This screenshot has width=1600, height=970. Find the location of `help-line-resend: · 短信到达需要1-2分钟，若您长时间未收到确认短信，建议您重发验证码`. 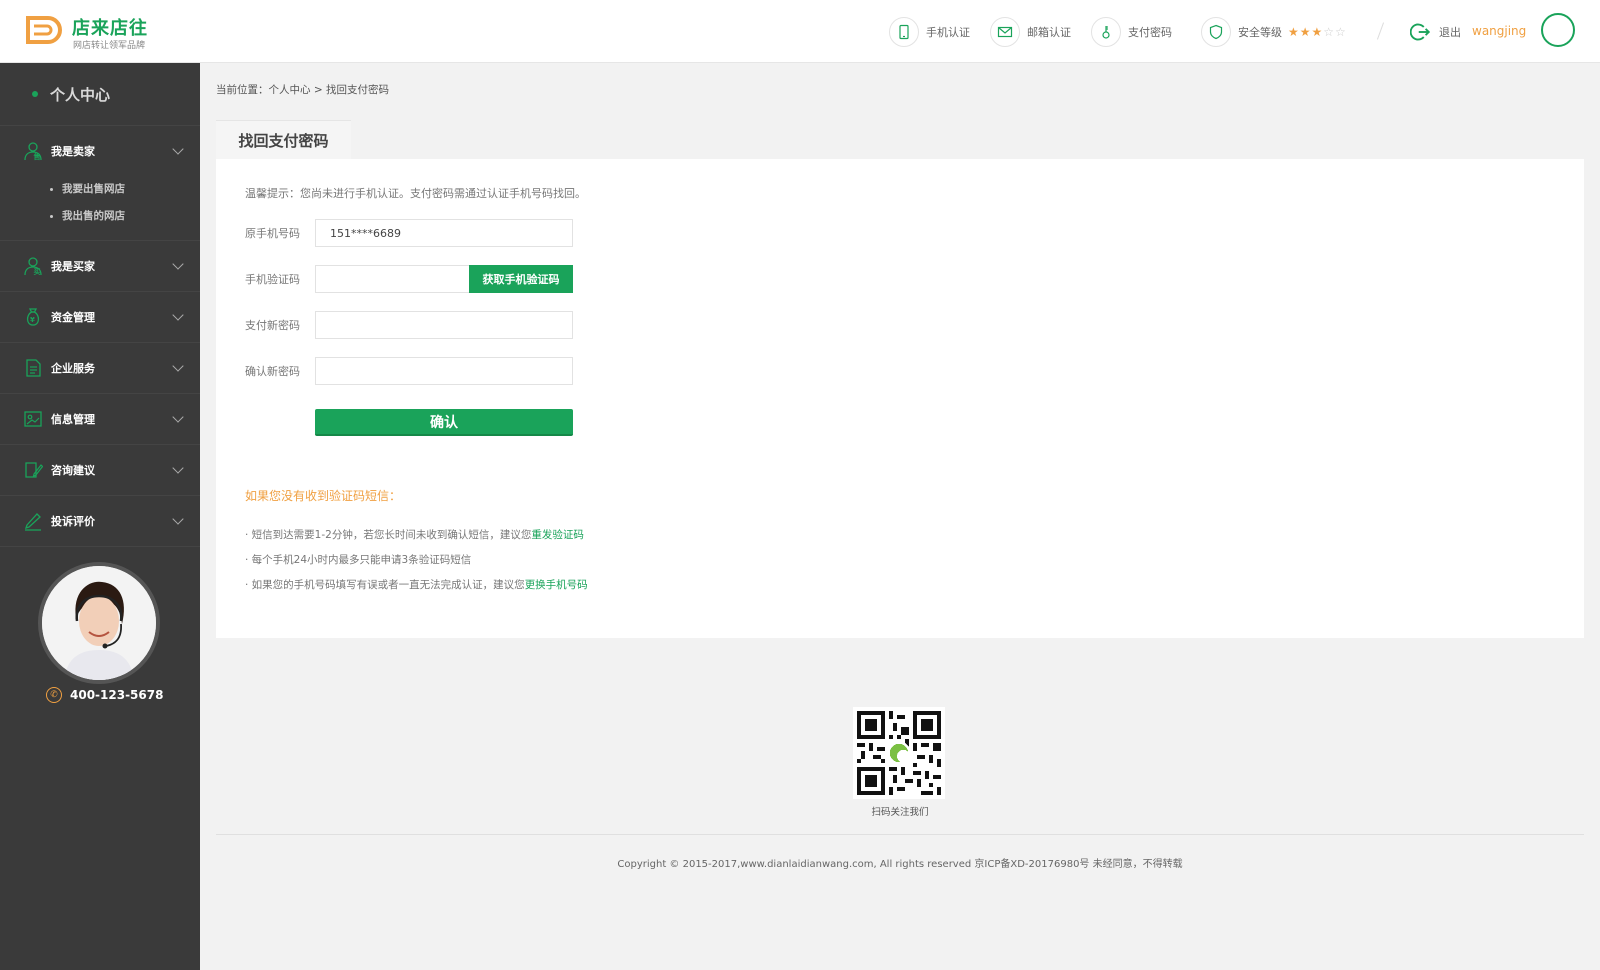

help-line-resend: · 短信到达需要1-2分钟，若您长时间未收到确认短信，建议您重发验证码 is located at coordinates (414, 534).